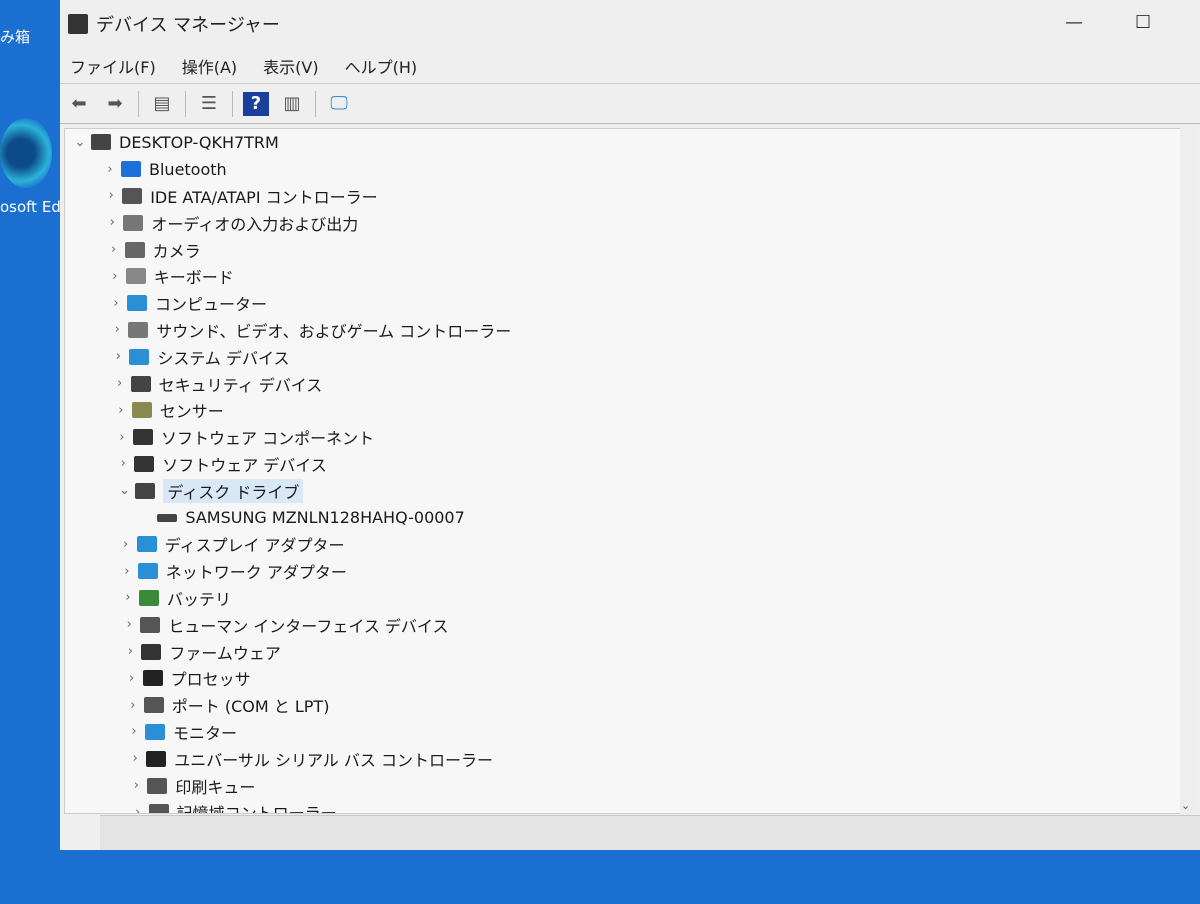 Image resolution: width=1200 pixels, height=904 pixels. Describe the element at coordinates (624, 276) in the screenshot. I see `tree-item: › キーボード` at that location.